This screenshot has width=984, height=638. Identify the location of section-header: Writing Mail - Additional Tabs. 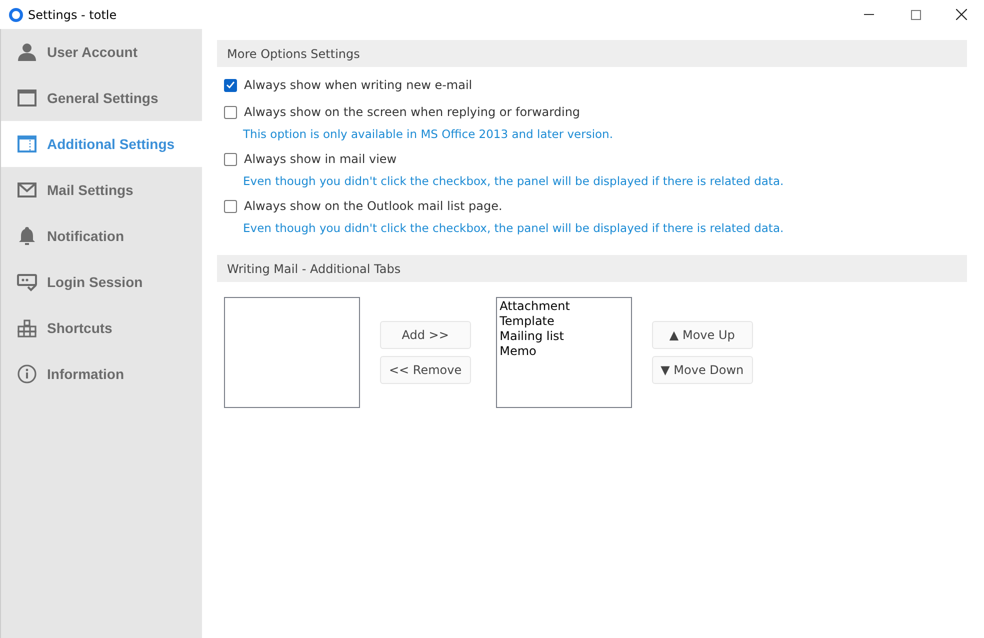
(592, 268).